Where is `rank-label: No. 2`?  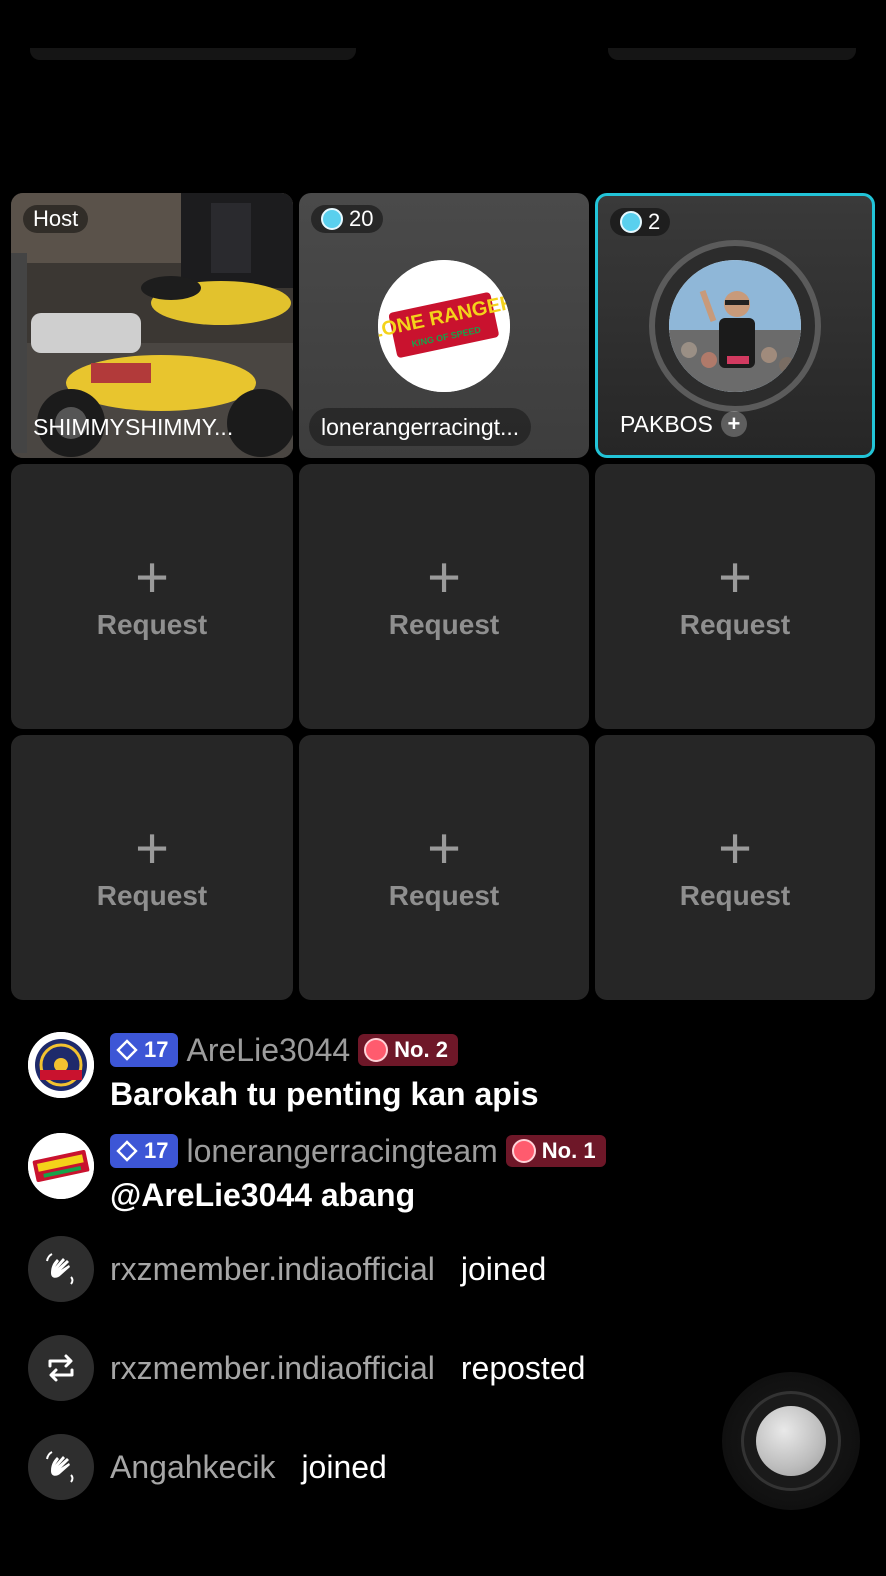 rank-label: No. 2 is located at coordinates (421, 1049).